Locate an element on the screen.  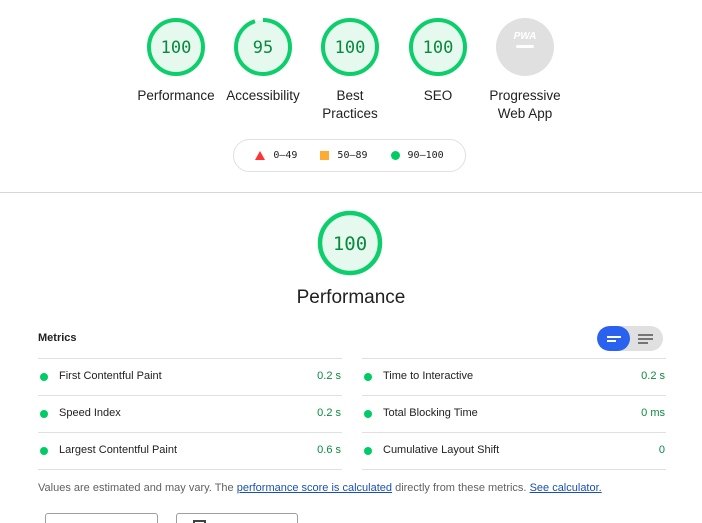
metric-row: Total Blocking Time 0 ms is located at coordinates (514, 413).